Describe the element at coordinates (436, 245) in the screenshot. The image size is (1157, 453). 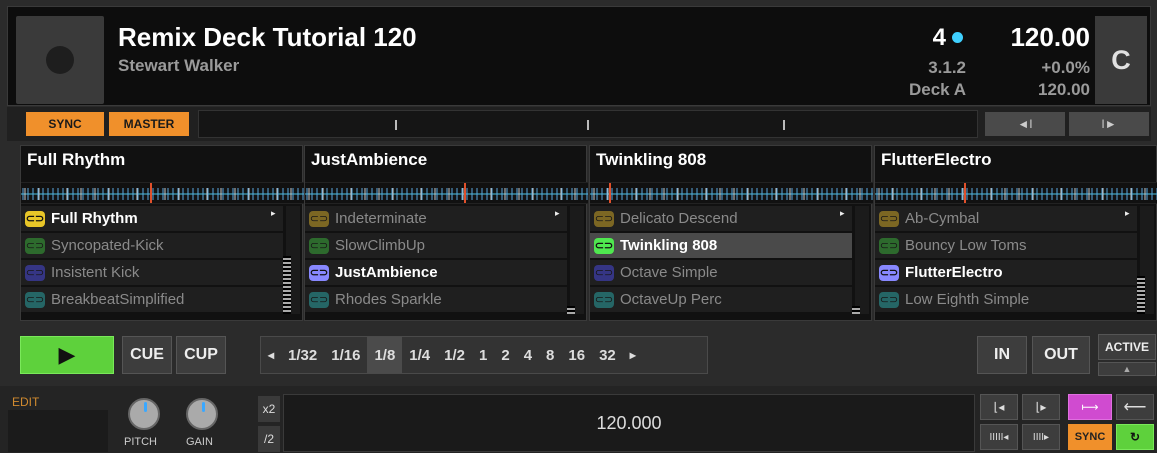
I see `sample-cell: ⊂⊃ SlowClimbUp` at that location.